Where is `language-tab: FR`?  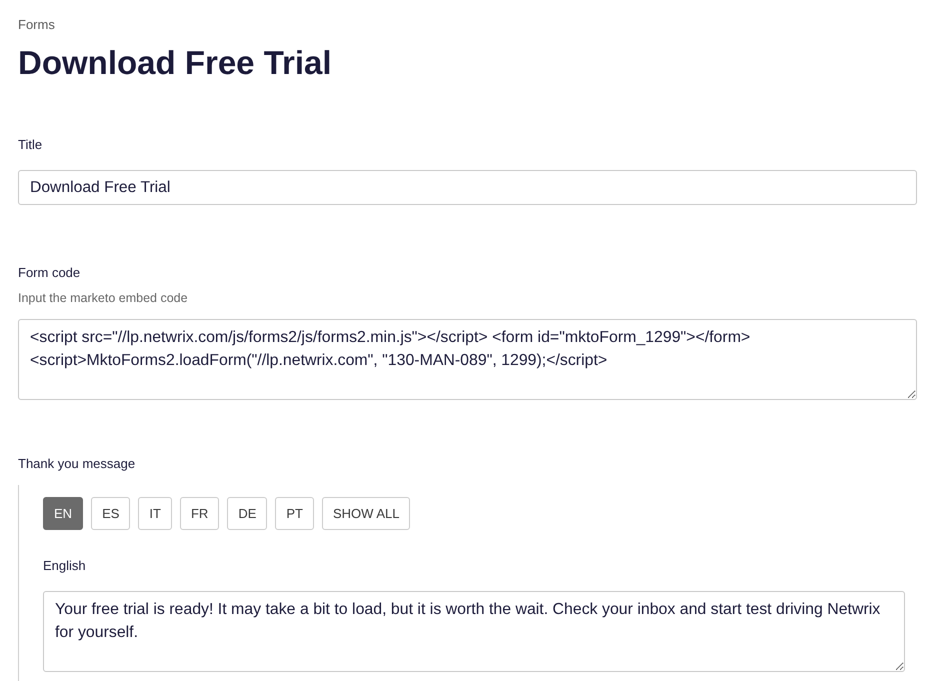 language-tab: FR is located at coordinates (200, 513).